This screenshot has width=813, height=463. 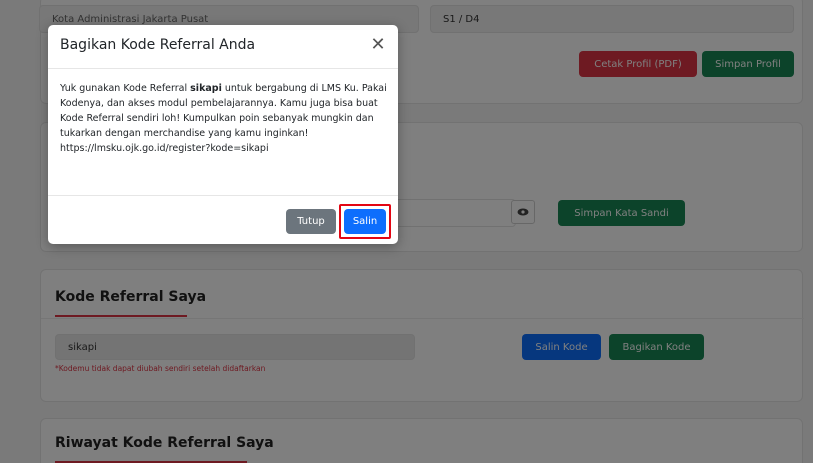 I want to click on modal-footer: Tutup Salin, so click(x=223, y=219).